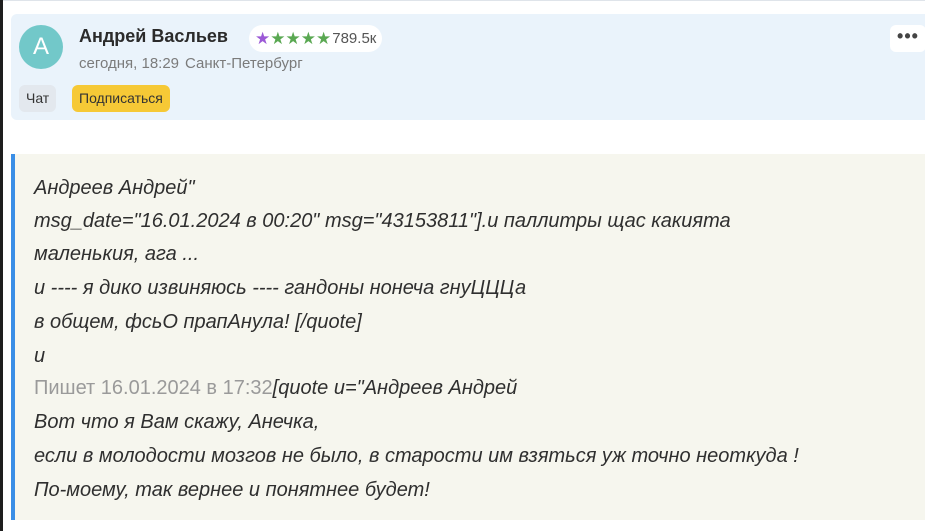  I want to click on chat-button: Чат, so click(38, 98).